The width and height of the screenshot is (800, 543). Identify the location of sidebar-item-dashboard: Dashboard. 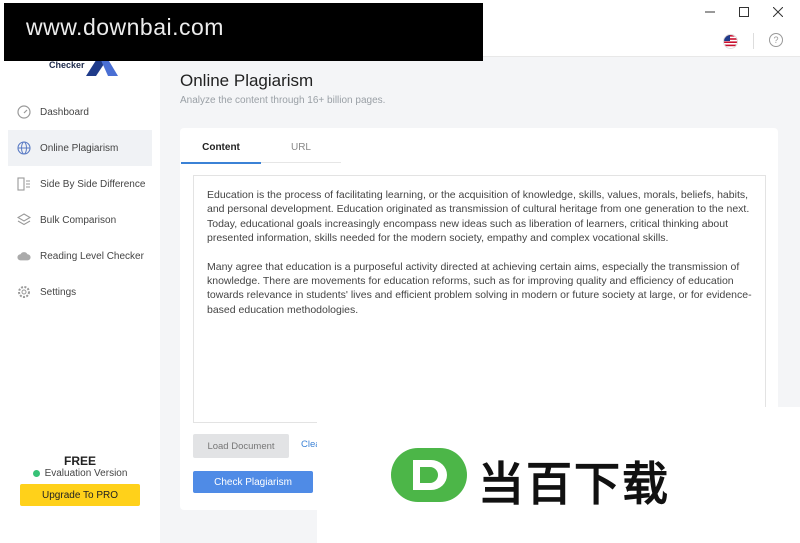
(80, 112).